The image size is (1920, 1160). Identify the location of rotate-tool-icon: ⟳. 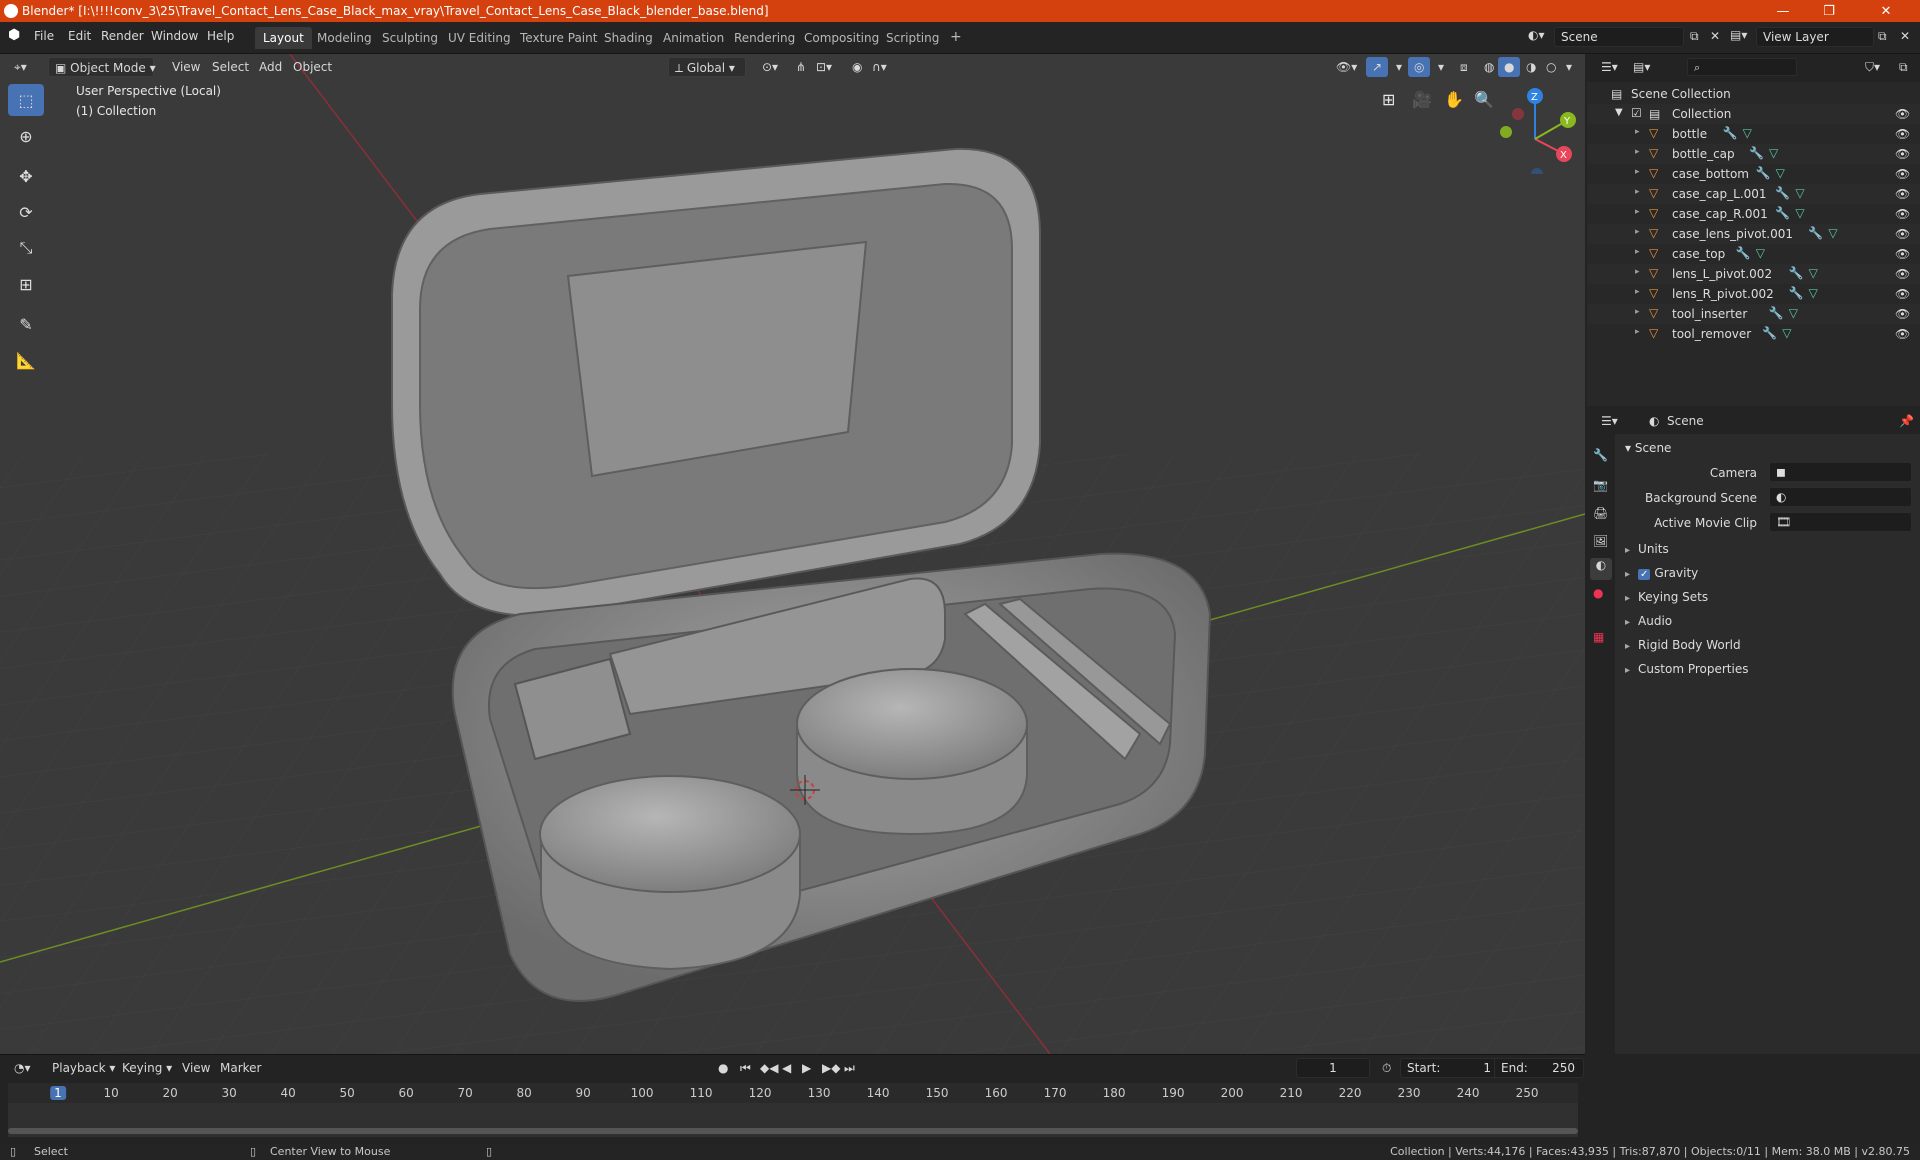
(26, 212).